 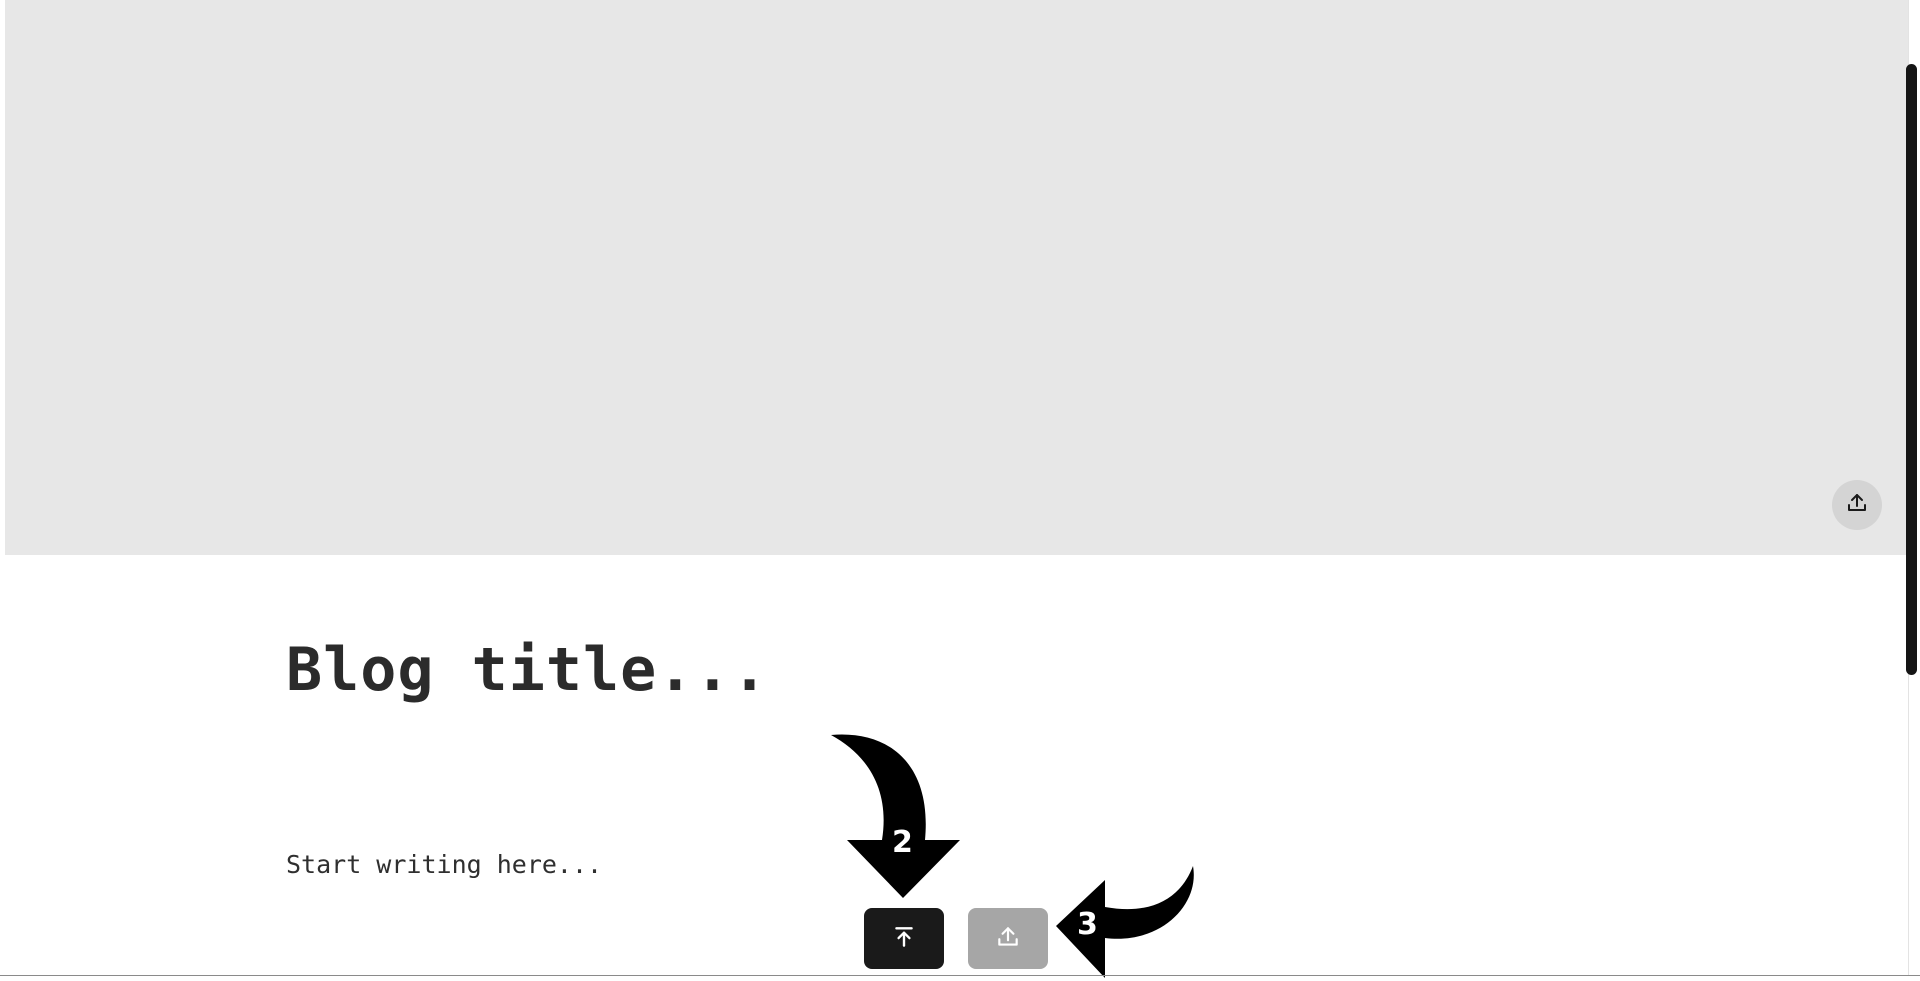 I want to click on upload-button, so click(x=1008, y=938).